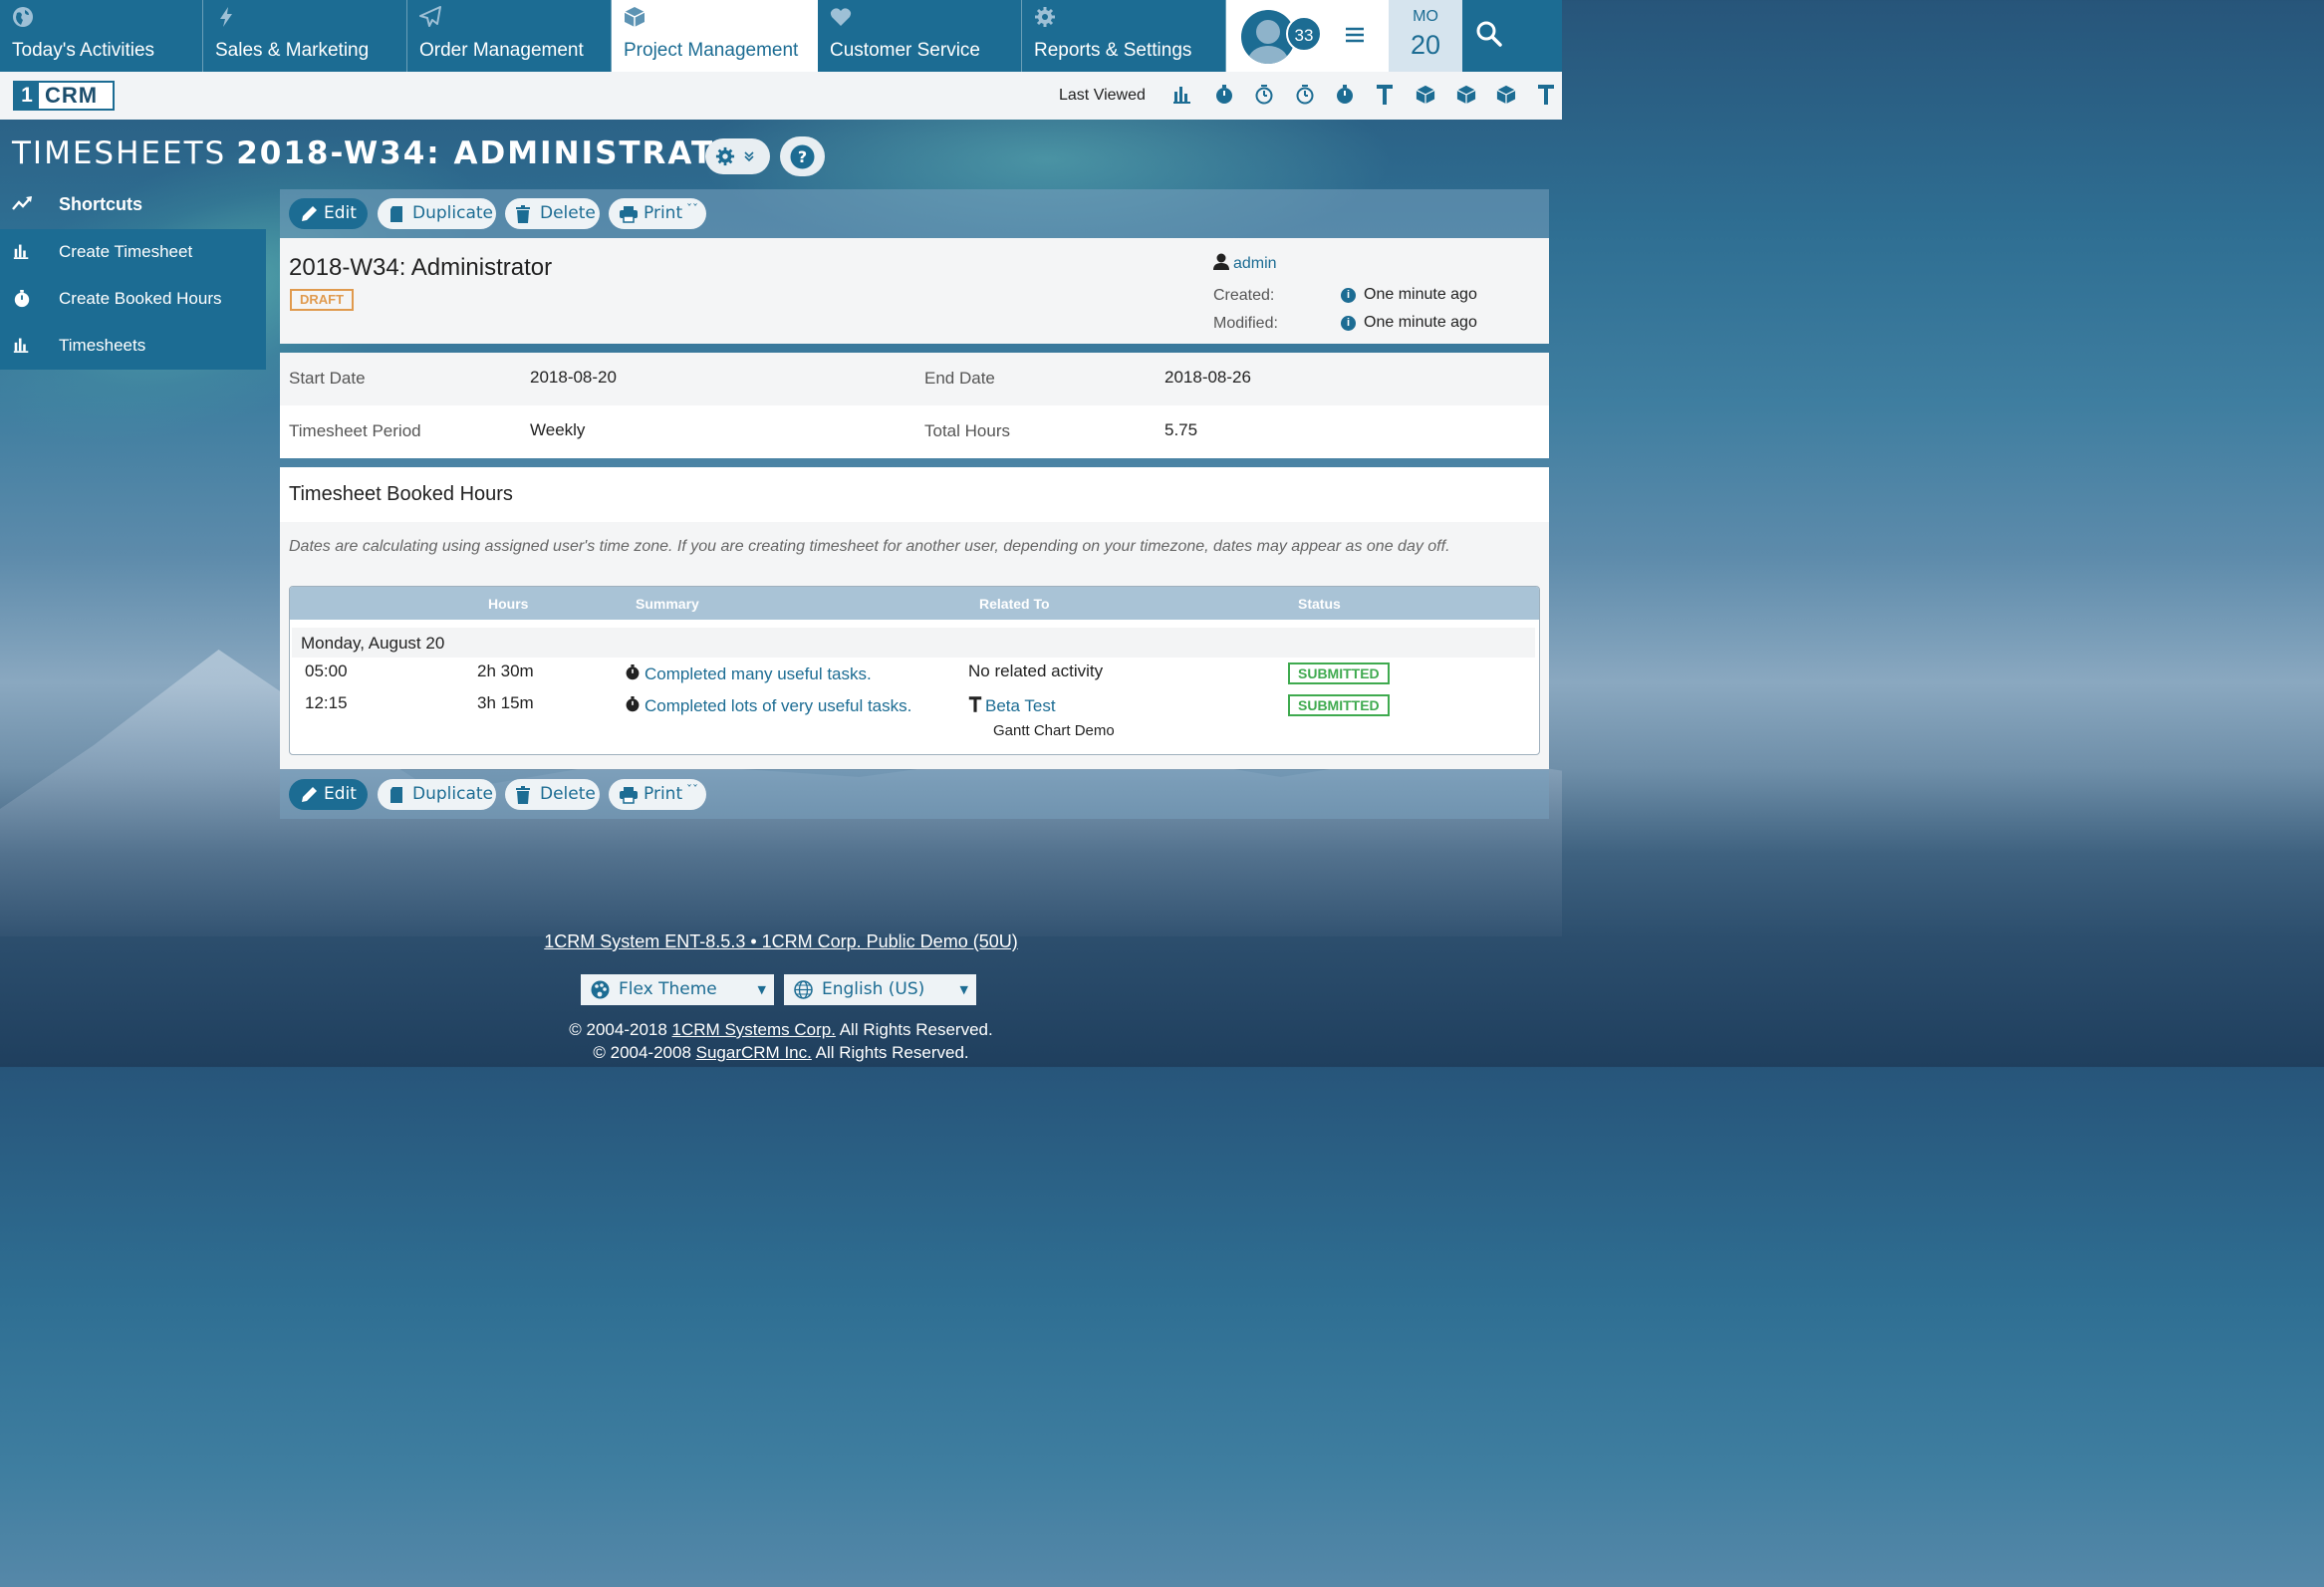 This screenshot has height=1587, width=2324. I want to click on last-viewed-icons, so click(1373, 96).